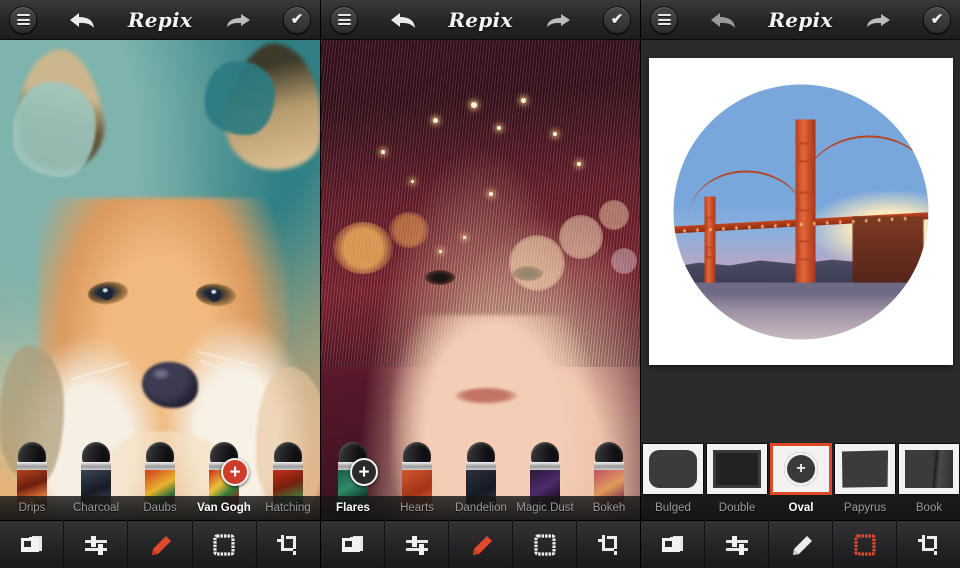  I want to click on brush-label: Daubs, so click(160, 508).